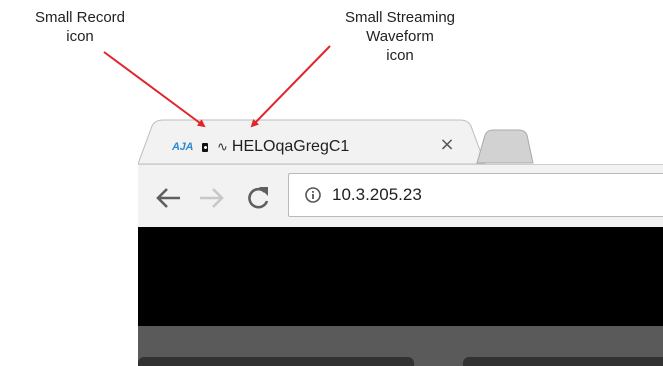 This screenshot has width=663, height=366. I want to click on tab-strip: AJA ∿ HELOqaGregC1 ×, so click(400, 137).